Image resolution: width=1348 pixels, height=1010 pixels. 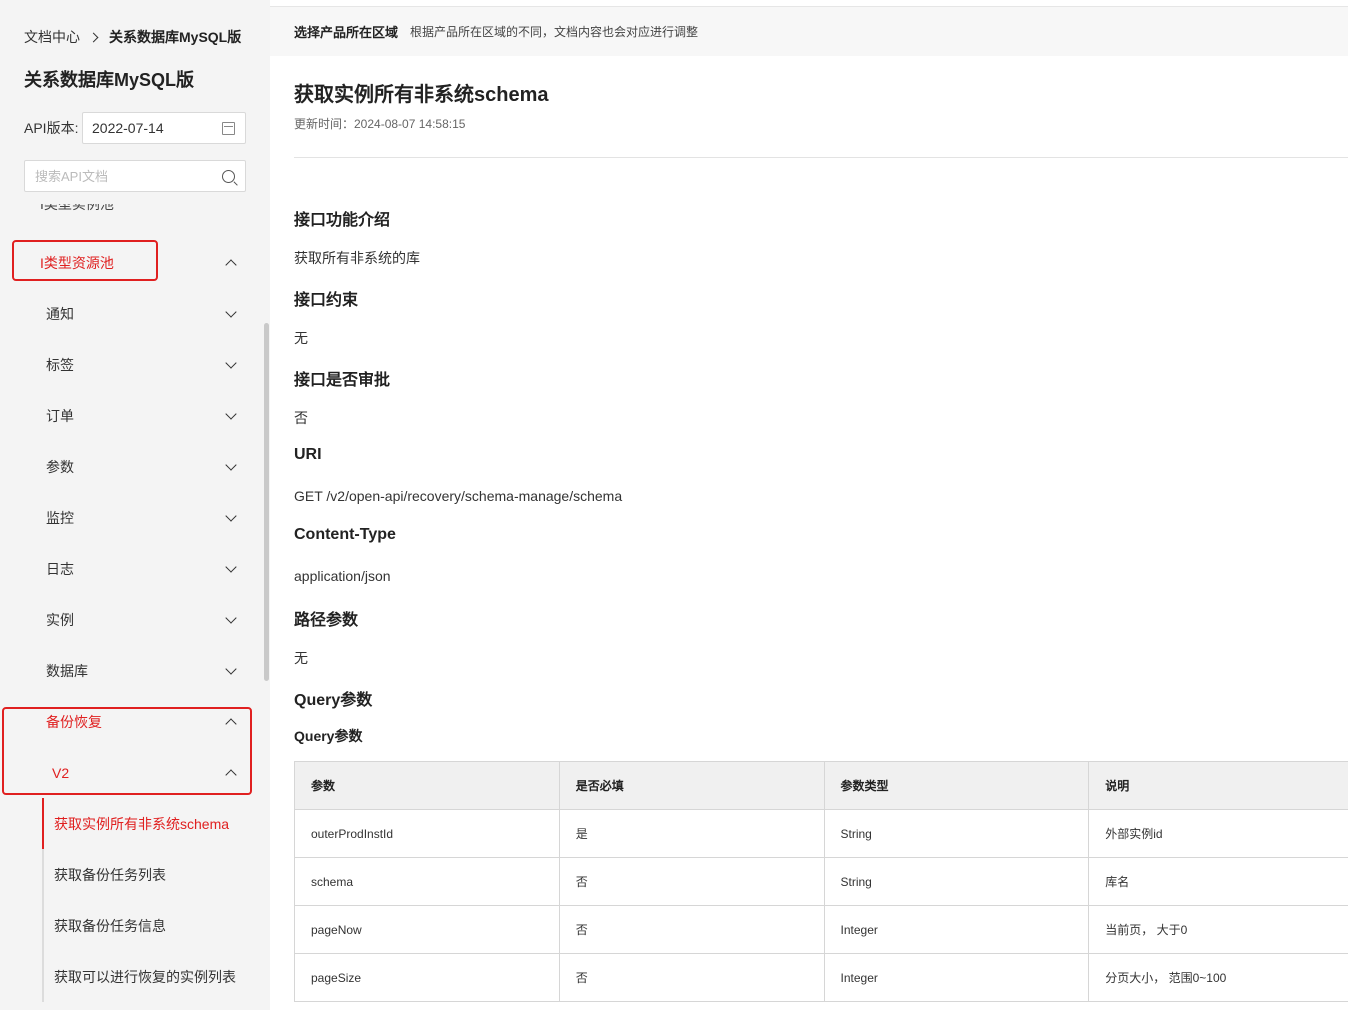 What do you see at coordinates (131, 364) in the screenshot?
I see `nav-item-tags: 标签` at bounding box center [131, 364].